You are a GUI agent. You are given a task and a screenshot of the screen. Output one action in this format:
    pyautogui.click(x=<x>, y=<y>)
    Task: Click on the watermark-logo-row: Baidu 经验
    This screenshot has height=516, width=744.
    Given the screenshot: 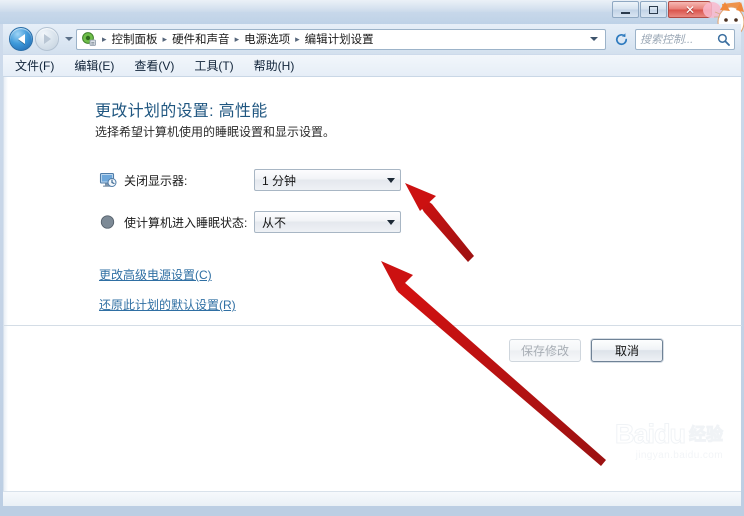 What is the action you would take?
    pyautogui.click(x=669, y=434)
    